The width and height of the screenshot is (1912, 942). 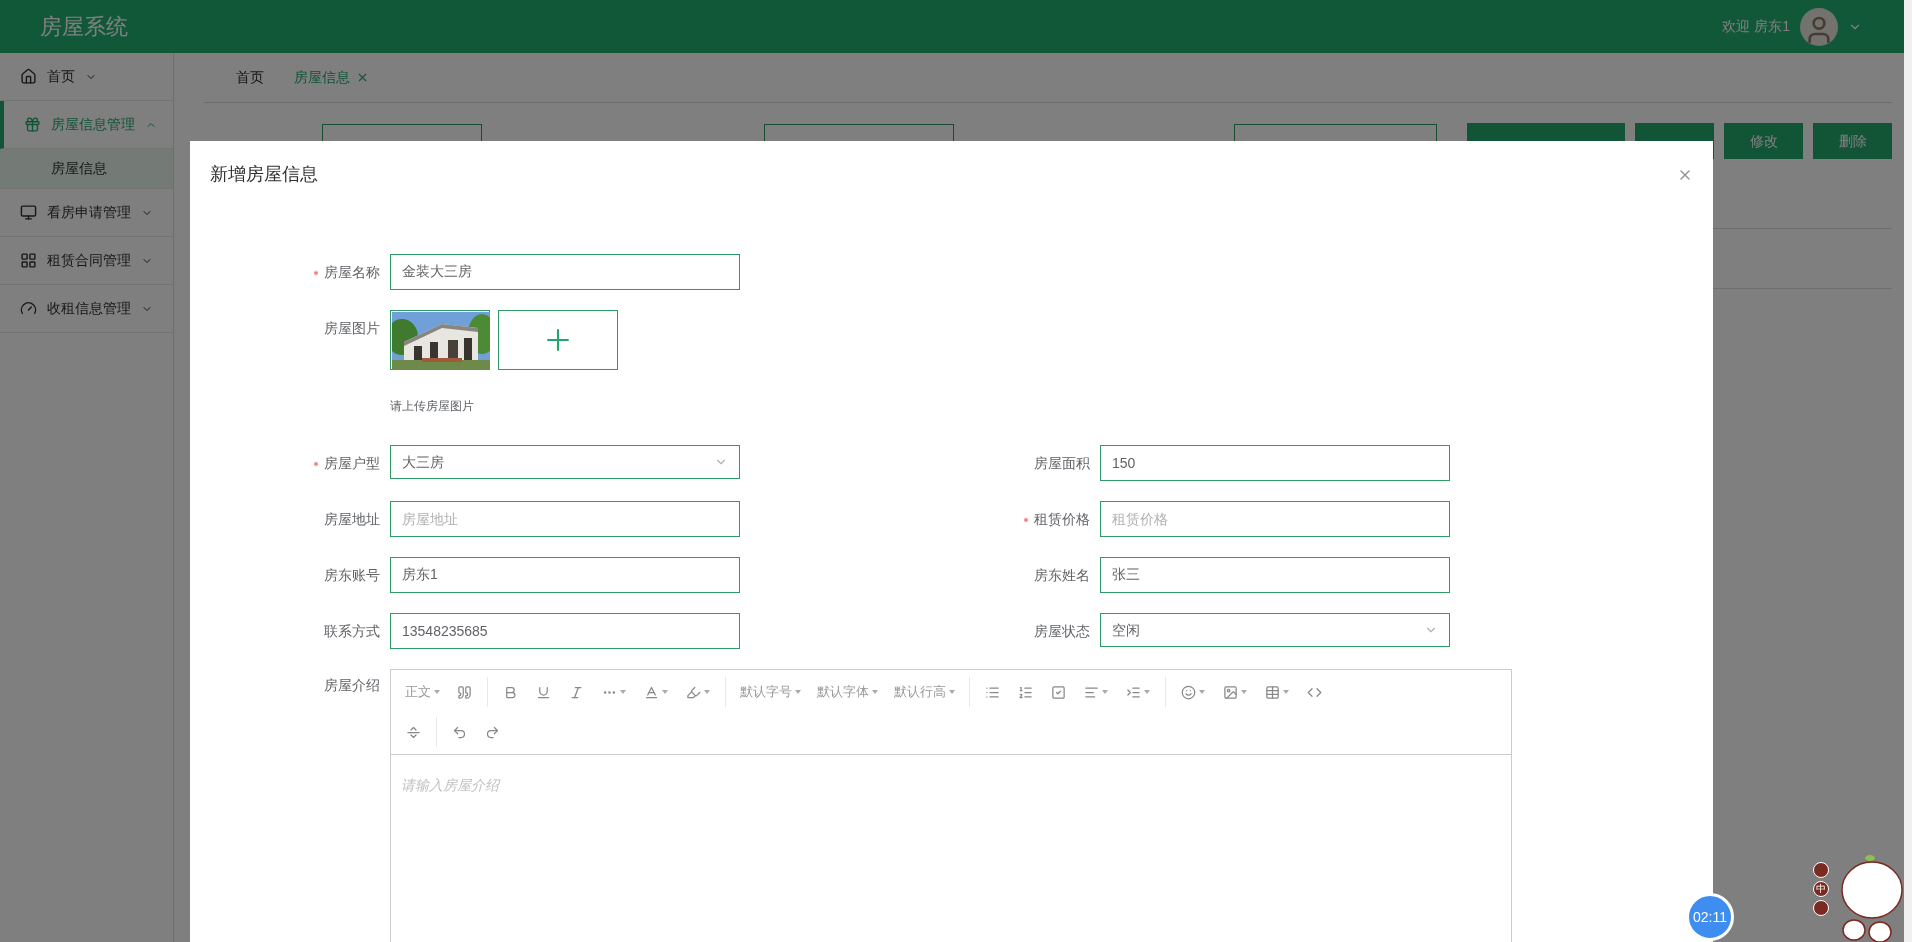 I want to click on input-field: 租赁价格, so click(x=1275, y=519).